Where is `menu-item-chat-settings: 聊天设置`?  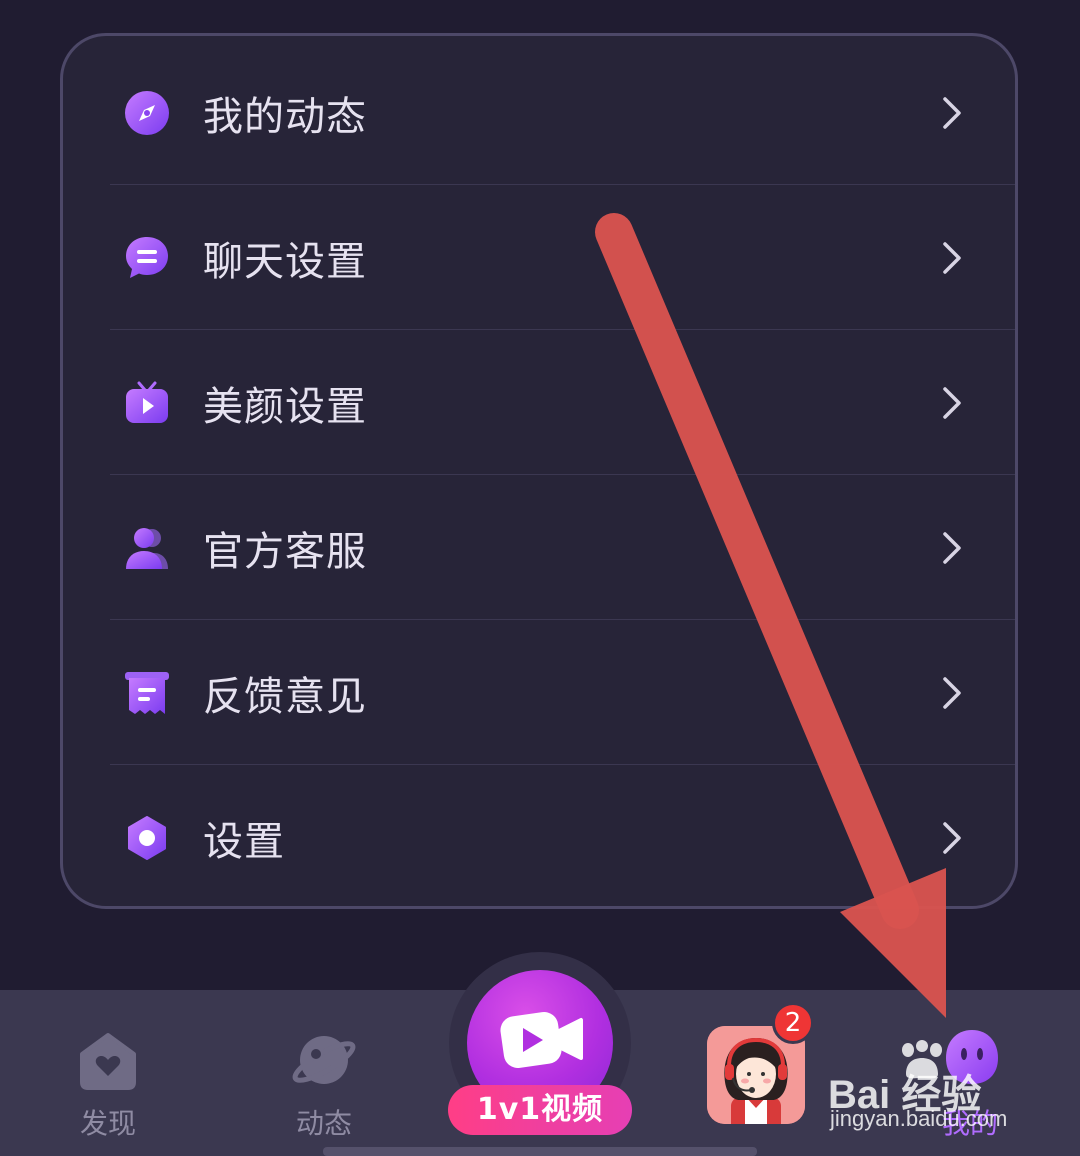 menu-item-chat-settings: 聊天设置 is located at coordinates (539, 257).